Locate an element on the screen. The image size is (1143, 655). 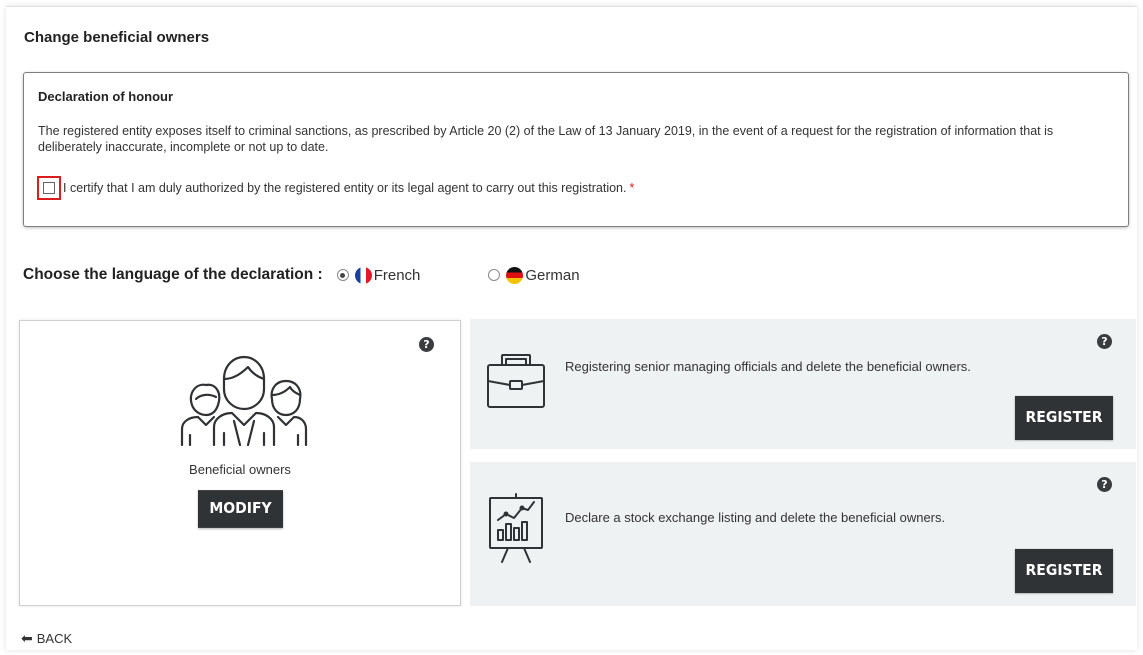
back-link: ⬅ BACK is located at coordinates (46, 638).